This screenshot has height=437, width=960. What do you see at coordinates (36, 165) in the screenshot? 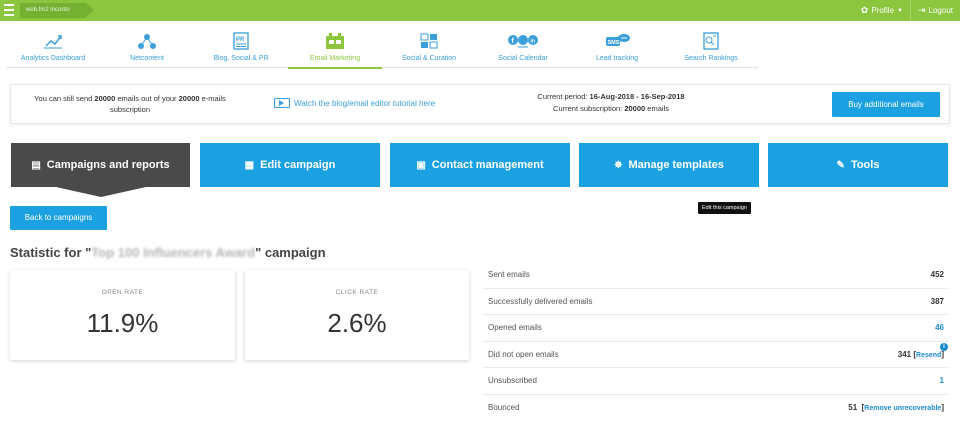
I see `campaigns-icon: ▤` at bounding box center [36, 165].